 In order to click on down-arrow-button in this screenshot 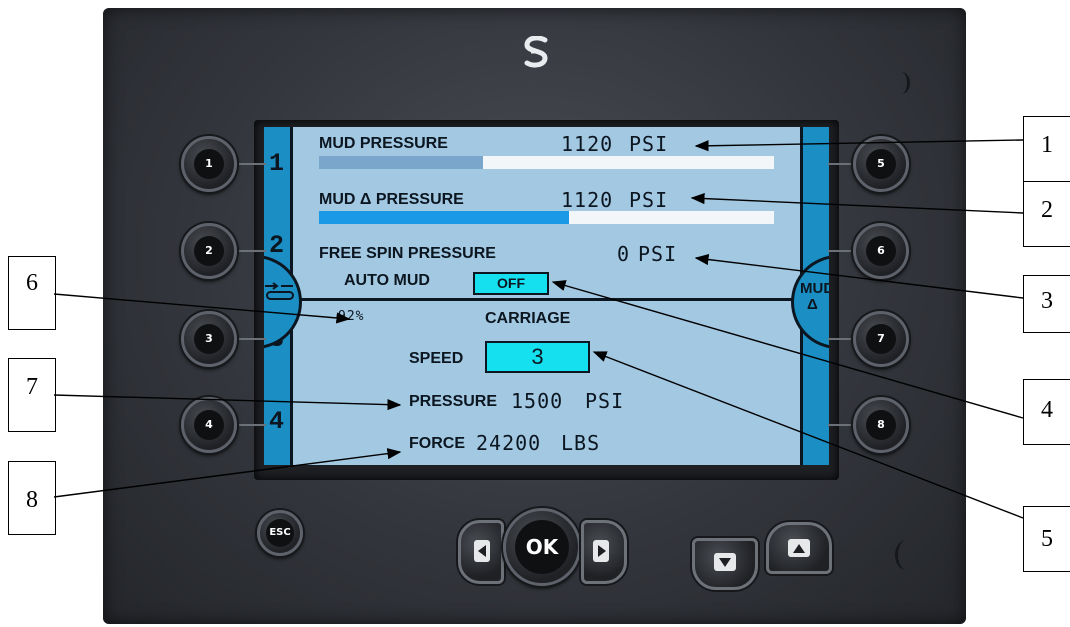, I will do `click(725, 564)`.